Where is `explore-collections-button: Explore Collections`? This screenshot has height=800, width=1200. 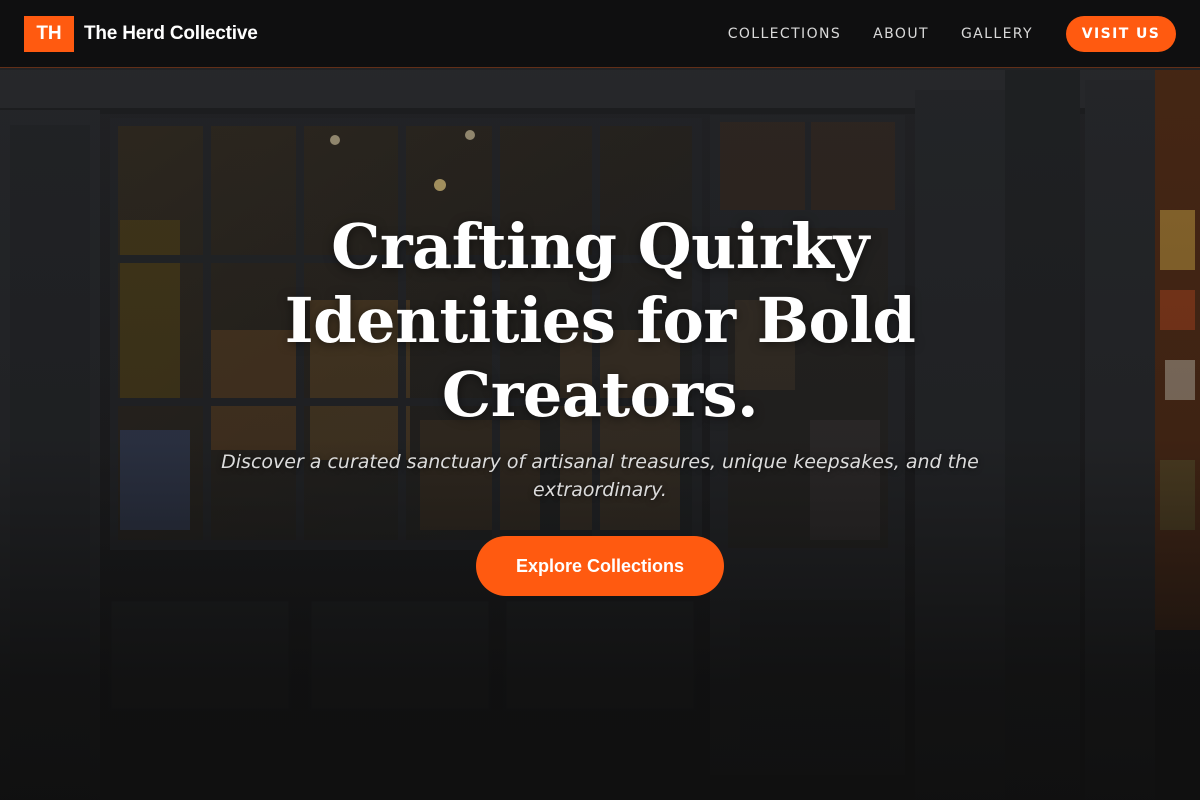
explore-collections-button: Explore Collections is located at coordinates (600, 566).